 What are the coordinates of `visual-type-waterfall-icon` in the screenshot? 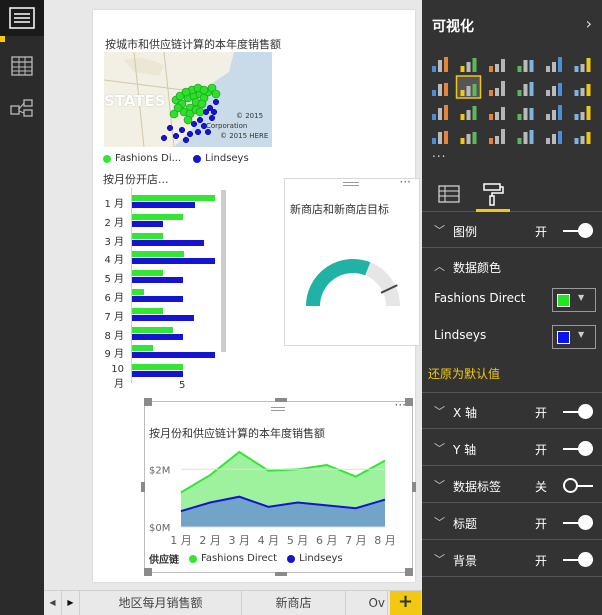 It's located at (554, 89).